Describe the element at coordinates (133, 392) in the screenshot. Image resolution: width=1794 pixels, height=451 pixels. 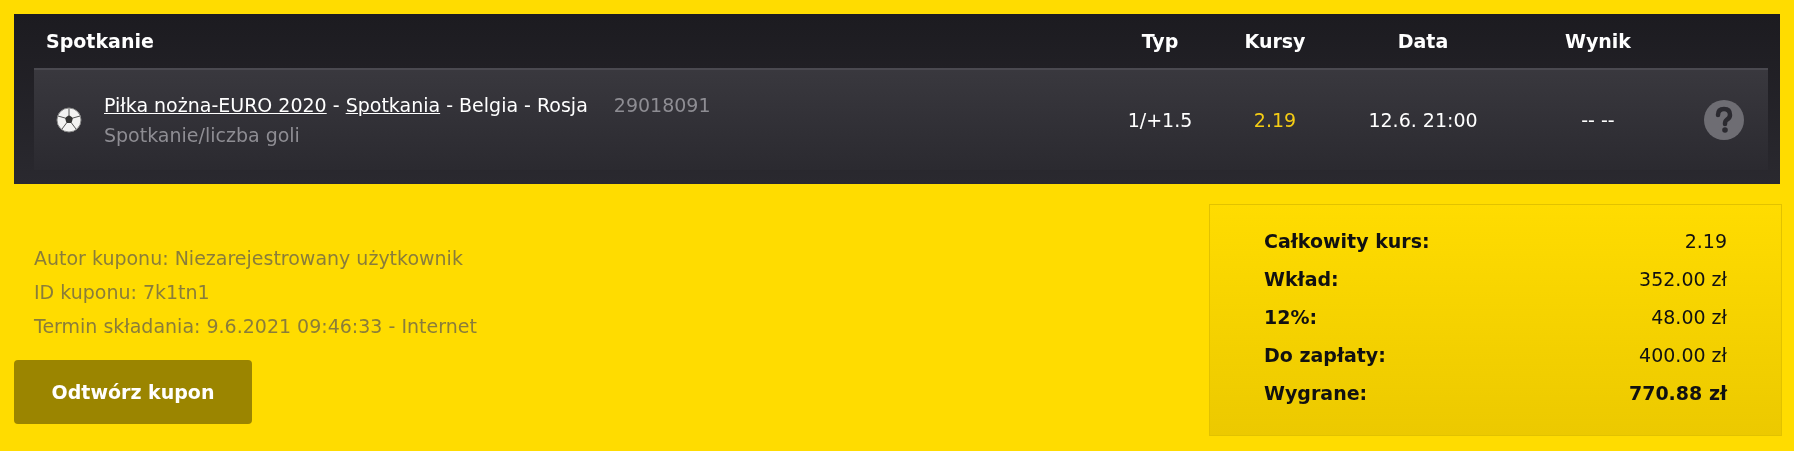
I see `reopen-coupon-button: Odtwórz kupon` at that location.